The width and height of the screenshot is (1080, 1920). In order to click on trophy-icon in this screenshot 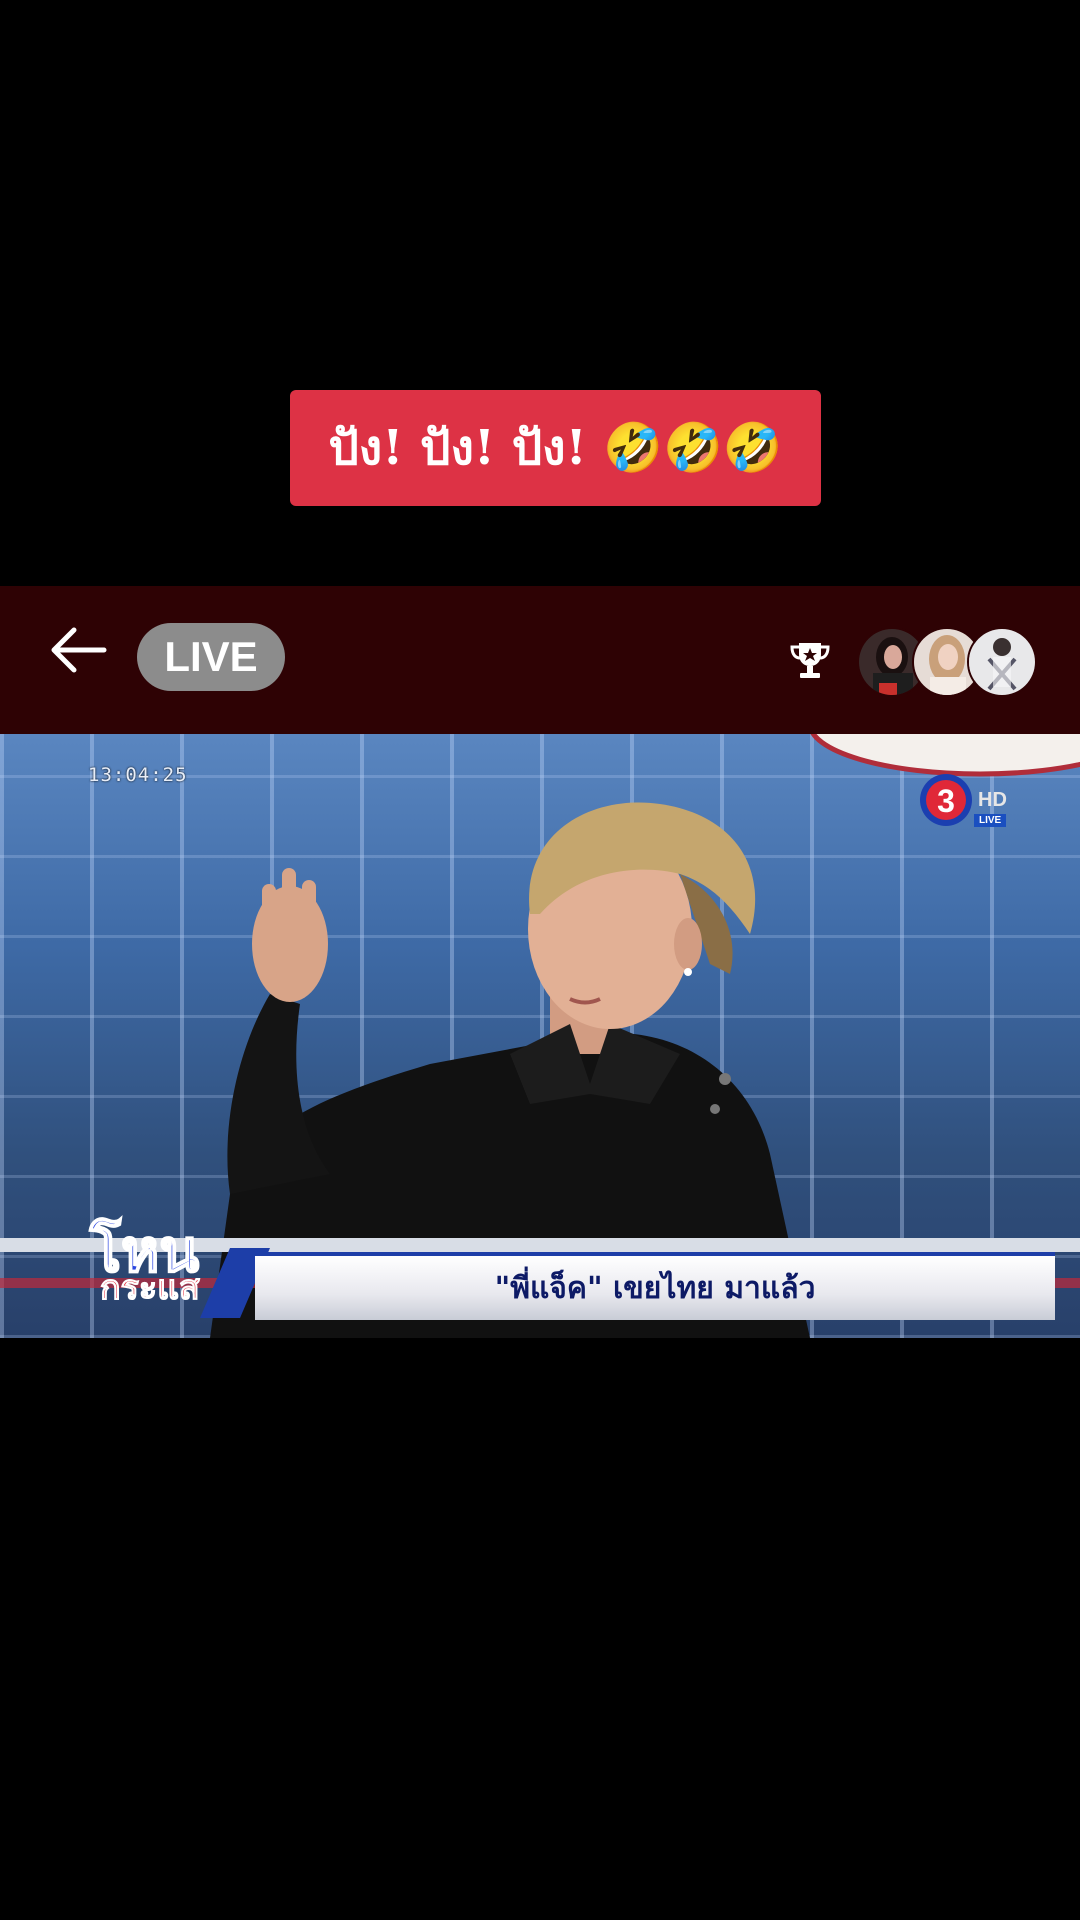, I will do `click(810, 660)`.